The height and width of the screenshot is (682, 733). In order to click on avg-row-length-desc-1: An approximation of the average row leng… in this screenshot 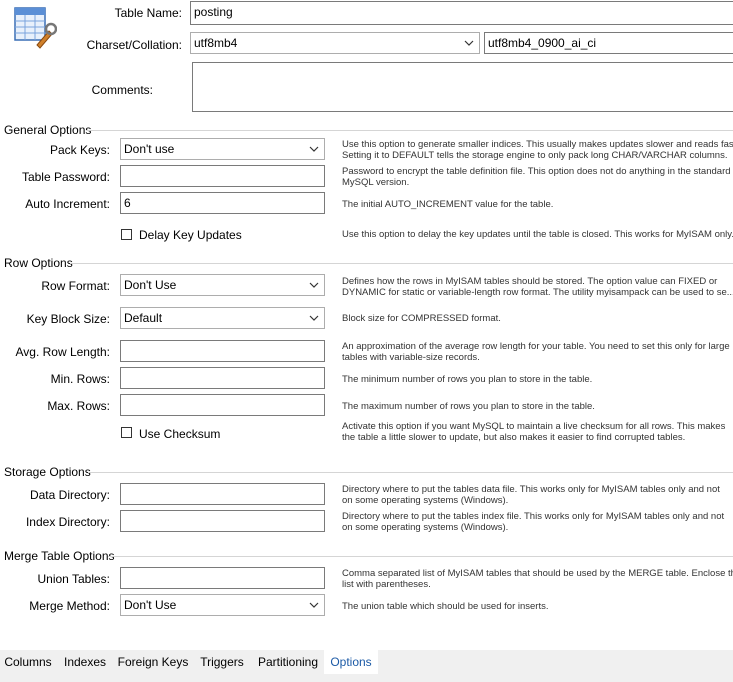, I will do `click(536, 346)`.